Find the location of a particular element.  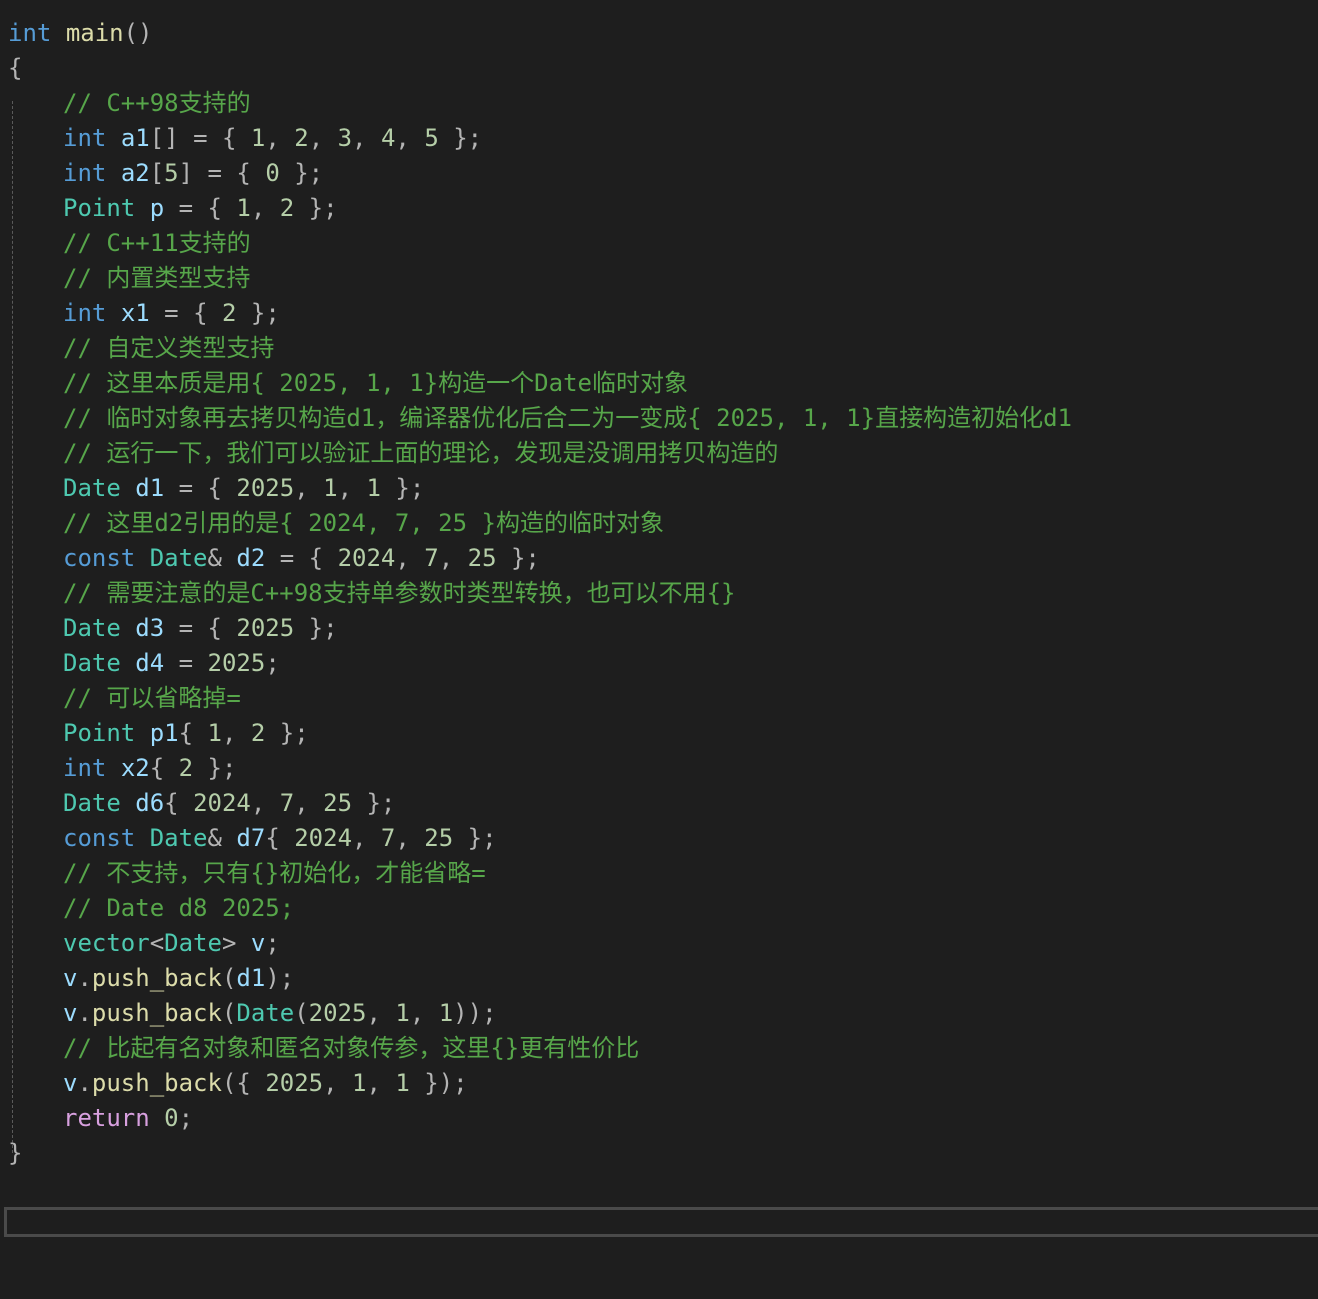

identifier-token: x2 is located at coordinates (135, 768).